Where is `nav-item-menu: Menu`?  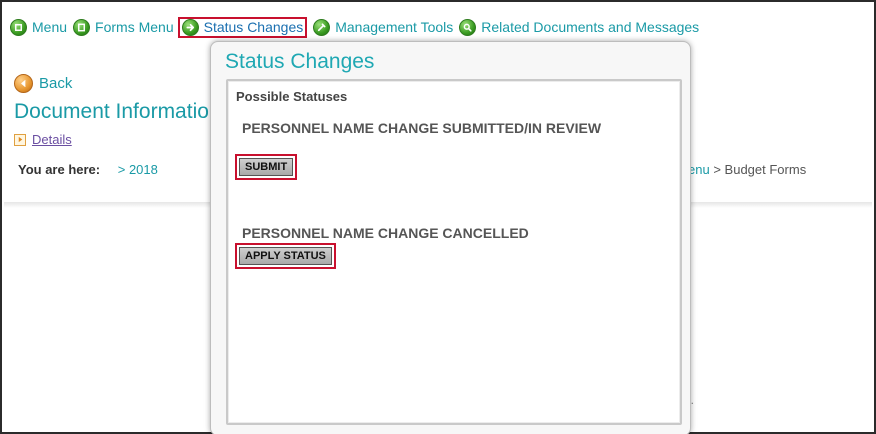
nav-item-menu: Menu is located at coordinates (39, 27).